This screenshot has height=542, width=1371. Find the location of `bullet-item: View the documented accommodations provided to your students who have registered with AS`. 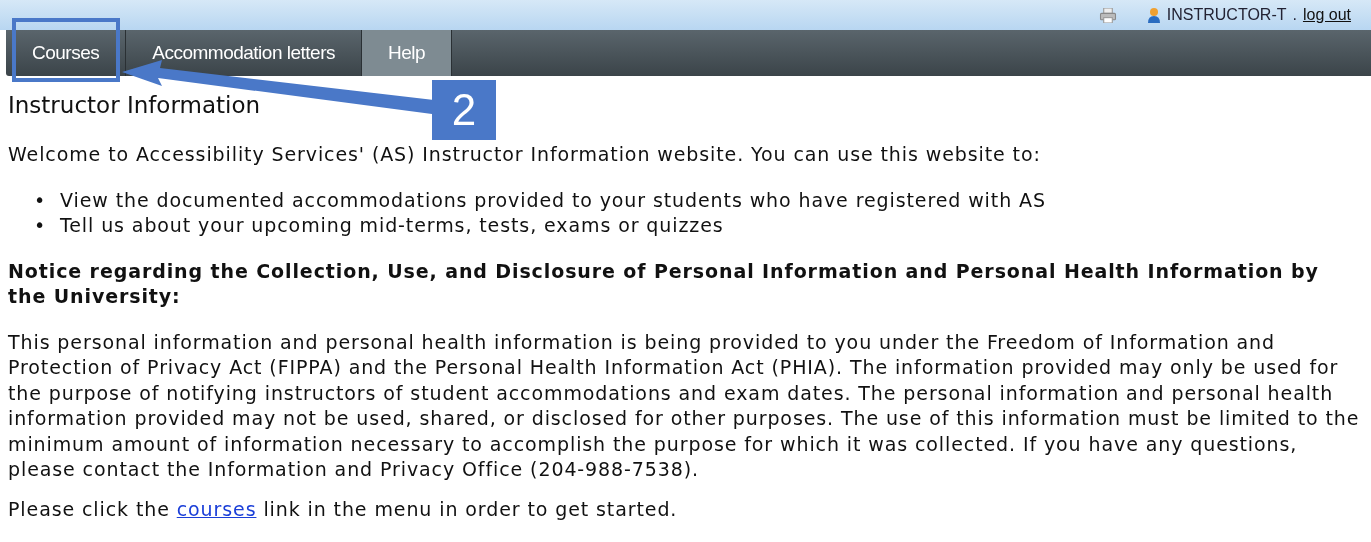

bullet-item: View the documented accommodations provided to your students who have registered with AS is located at coordinates (553, 199).